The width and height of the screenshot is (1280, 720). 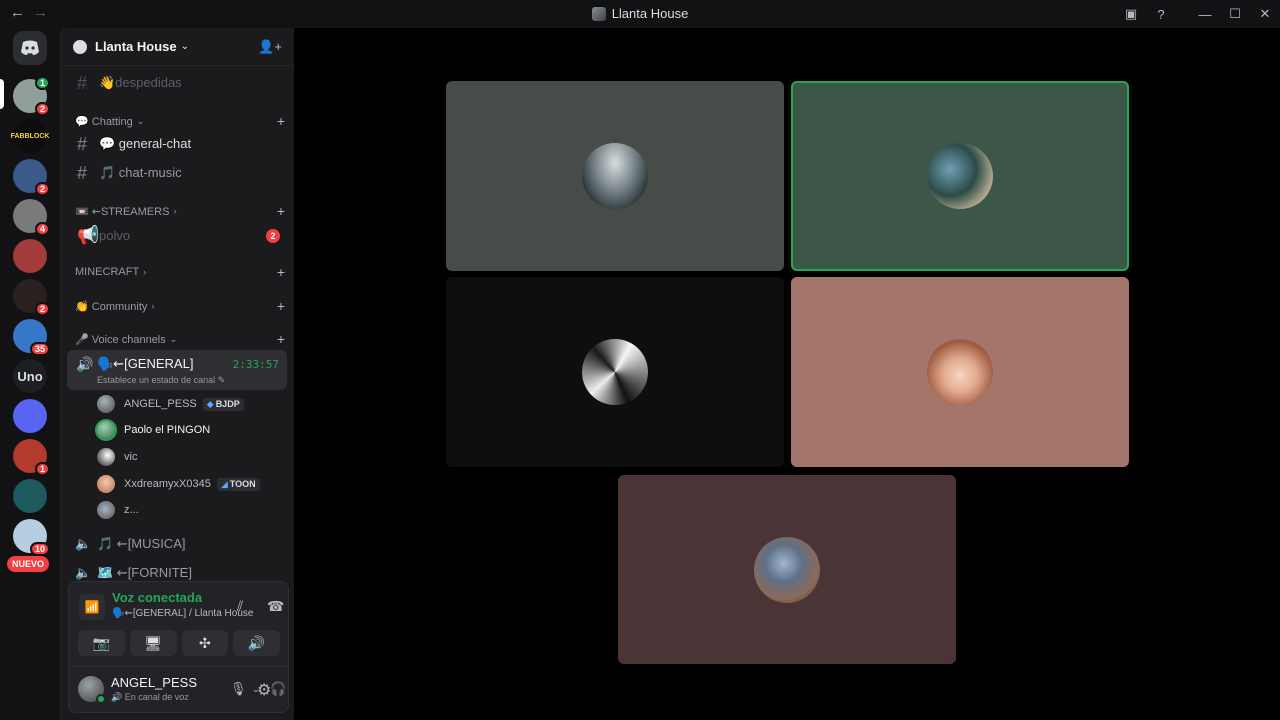 I want to click on avatar: FABBLOCK, so click(x=30, y=136).